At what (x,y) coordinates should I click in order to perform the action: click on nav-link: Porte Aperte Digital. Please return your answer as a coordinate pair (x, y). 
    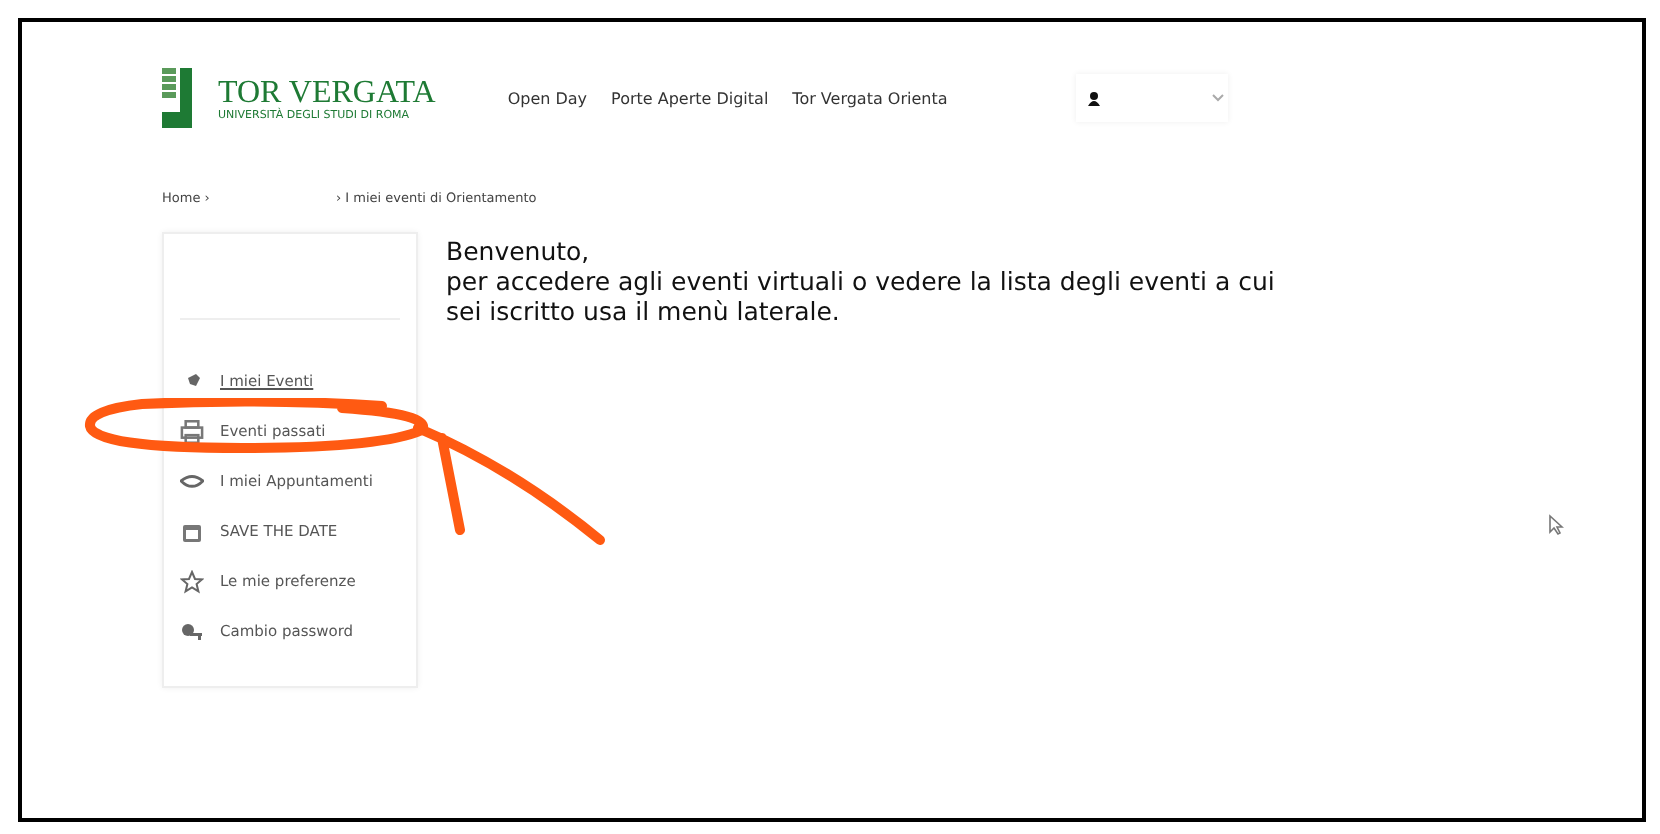
    Looking at the image, I should click on (690, 98).